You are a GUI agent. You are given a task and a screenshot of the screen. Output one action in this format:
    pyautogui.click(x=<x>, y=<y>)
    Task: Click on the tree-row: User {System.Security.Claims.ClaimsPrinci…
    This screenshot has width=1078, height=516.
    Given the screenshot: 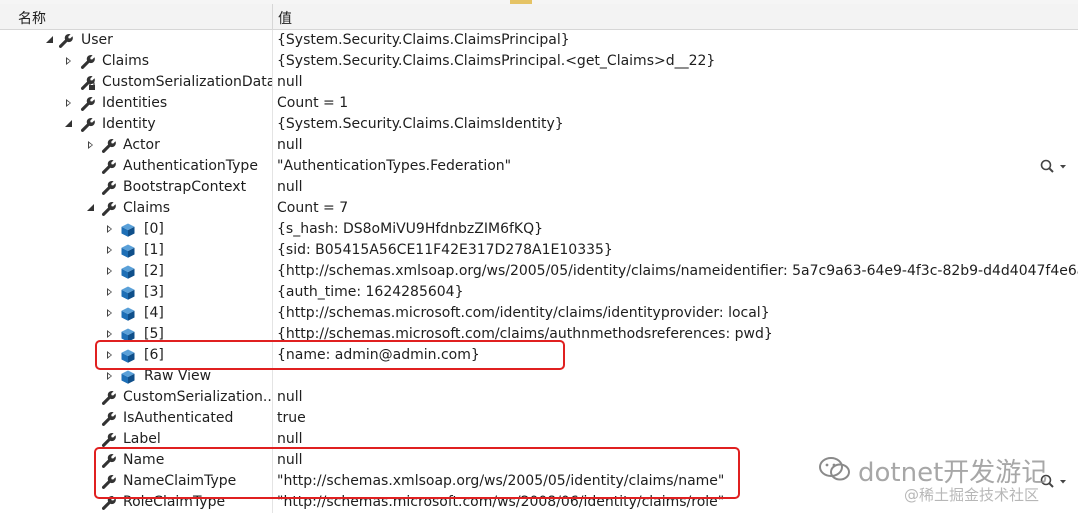 What is the action you would take?
    pyautogui.click(x=539, y=40)
    